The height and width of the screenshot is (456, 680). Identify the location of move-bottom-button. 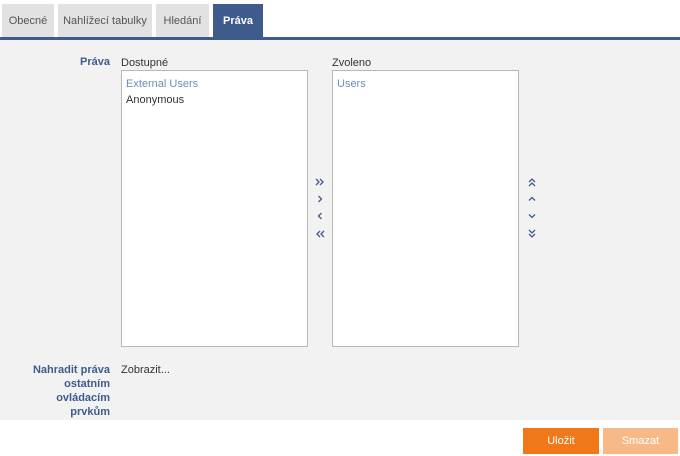
(532, 234).